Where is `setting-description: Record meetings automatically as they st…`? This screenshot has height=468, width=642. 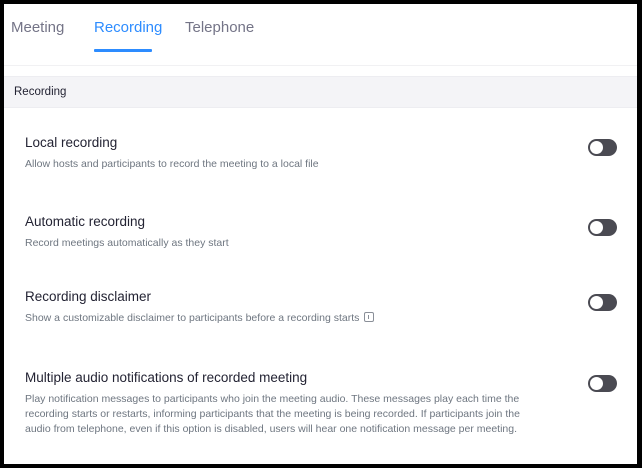
setting-description: Record meetings automatically as they st… is located at coordinates (127, 243).